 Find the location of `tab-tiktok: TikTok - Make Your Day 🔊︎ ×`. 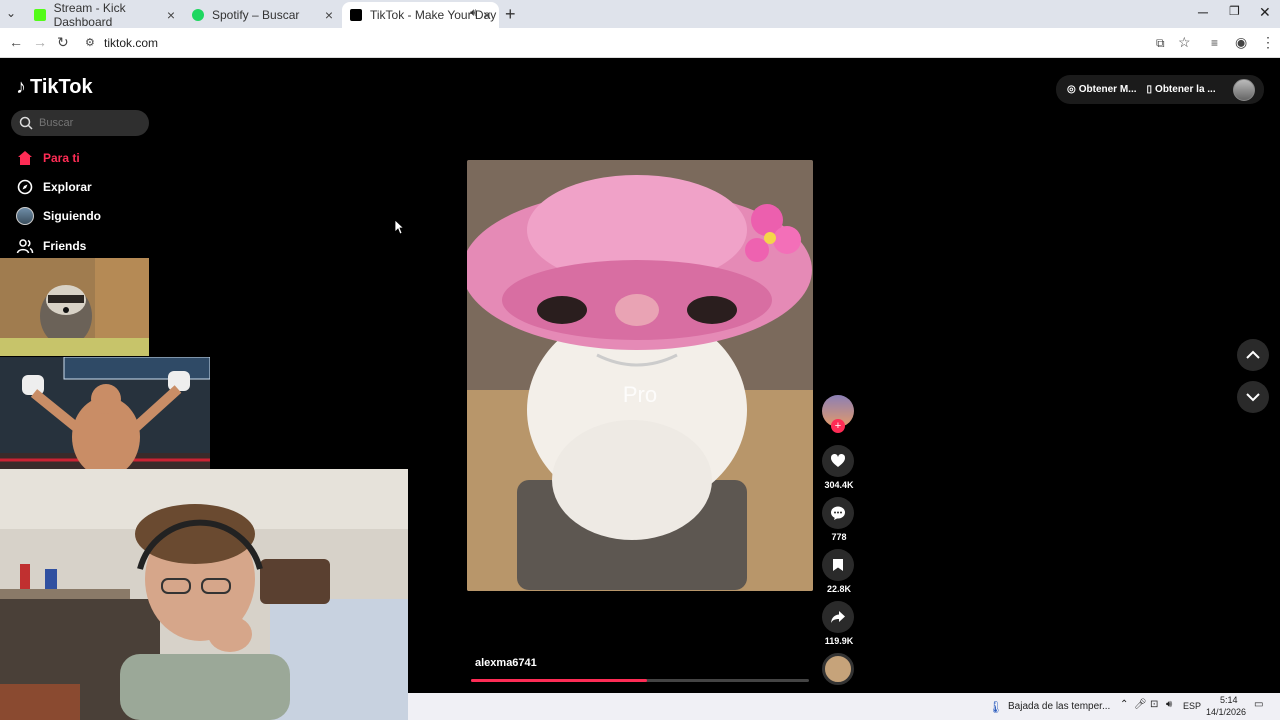

tab-tiktok: TikTok - Make Your Day 🔊︎ × is located at coordinates (420, 15).